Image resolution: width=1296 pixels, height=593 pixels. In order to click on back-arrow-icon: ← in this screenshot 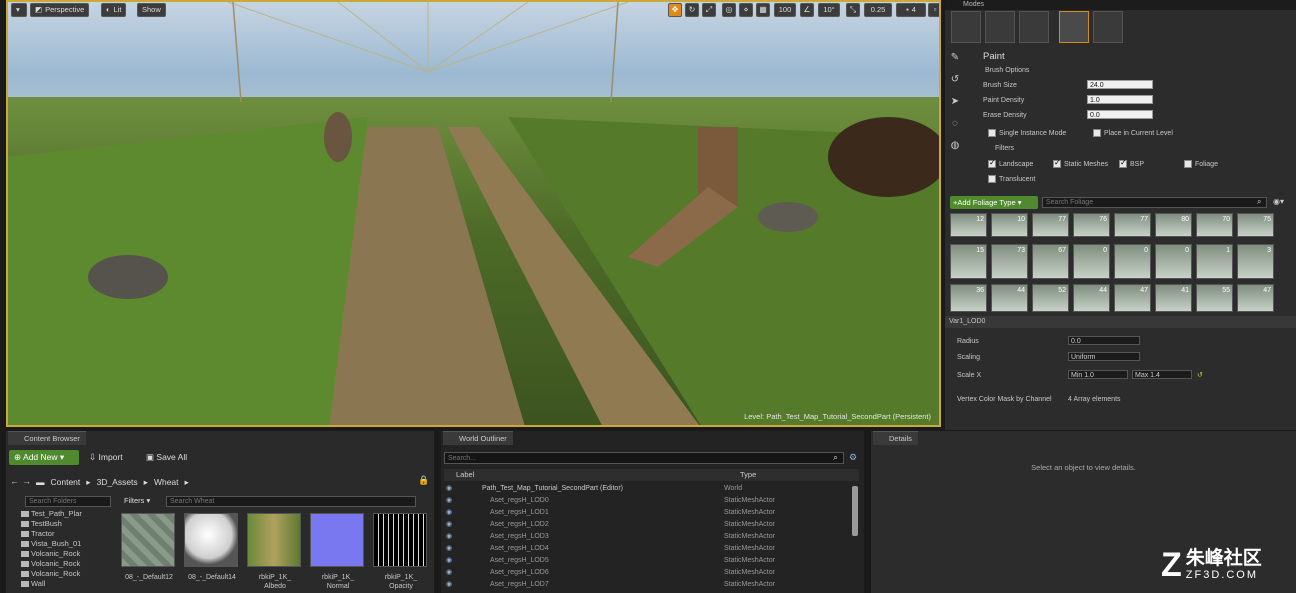, I will do `click(14, 481)`.